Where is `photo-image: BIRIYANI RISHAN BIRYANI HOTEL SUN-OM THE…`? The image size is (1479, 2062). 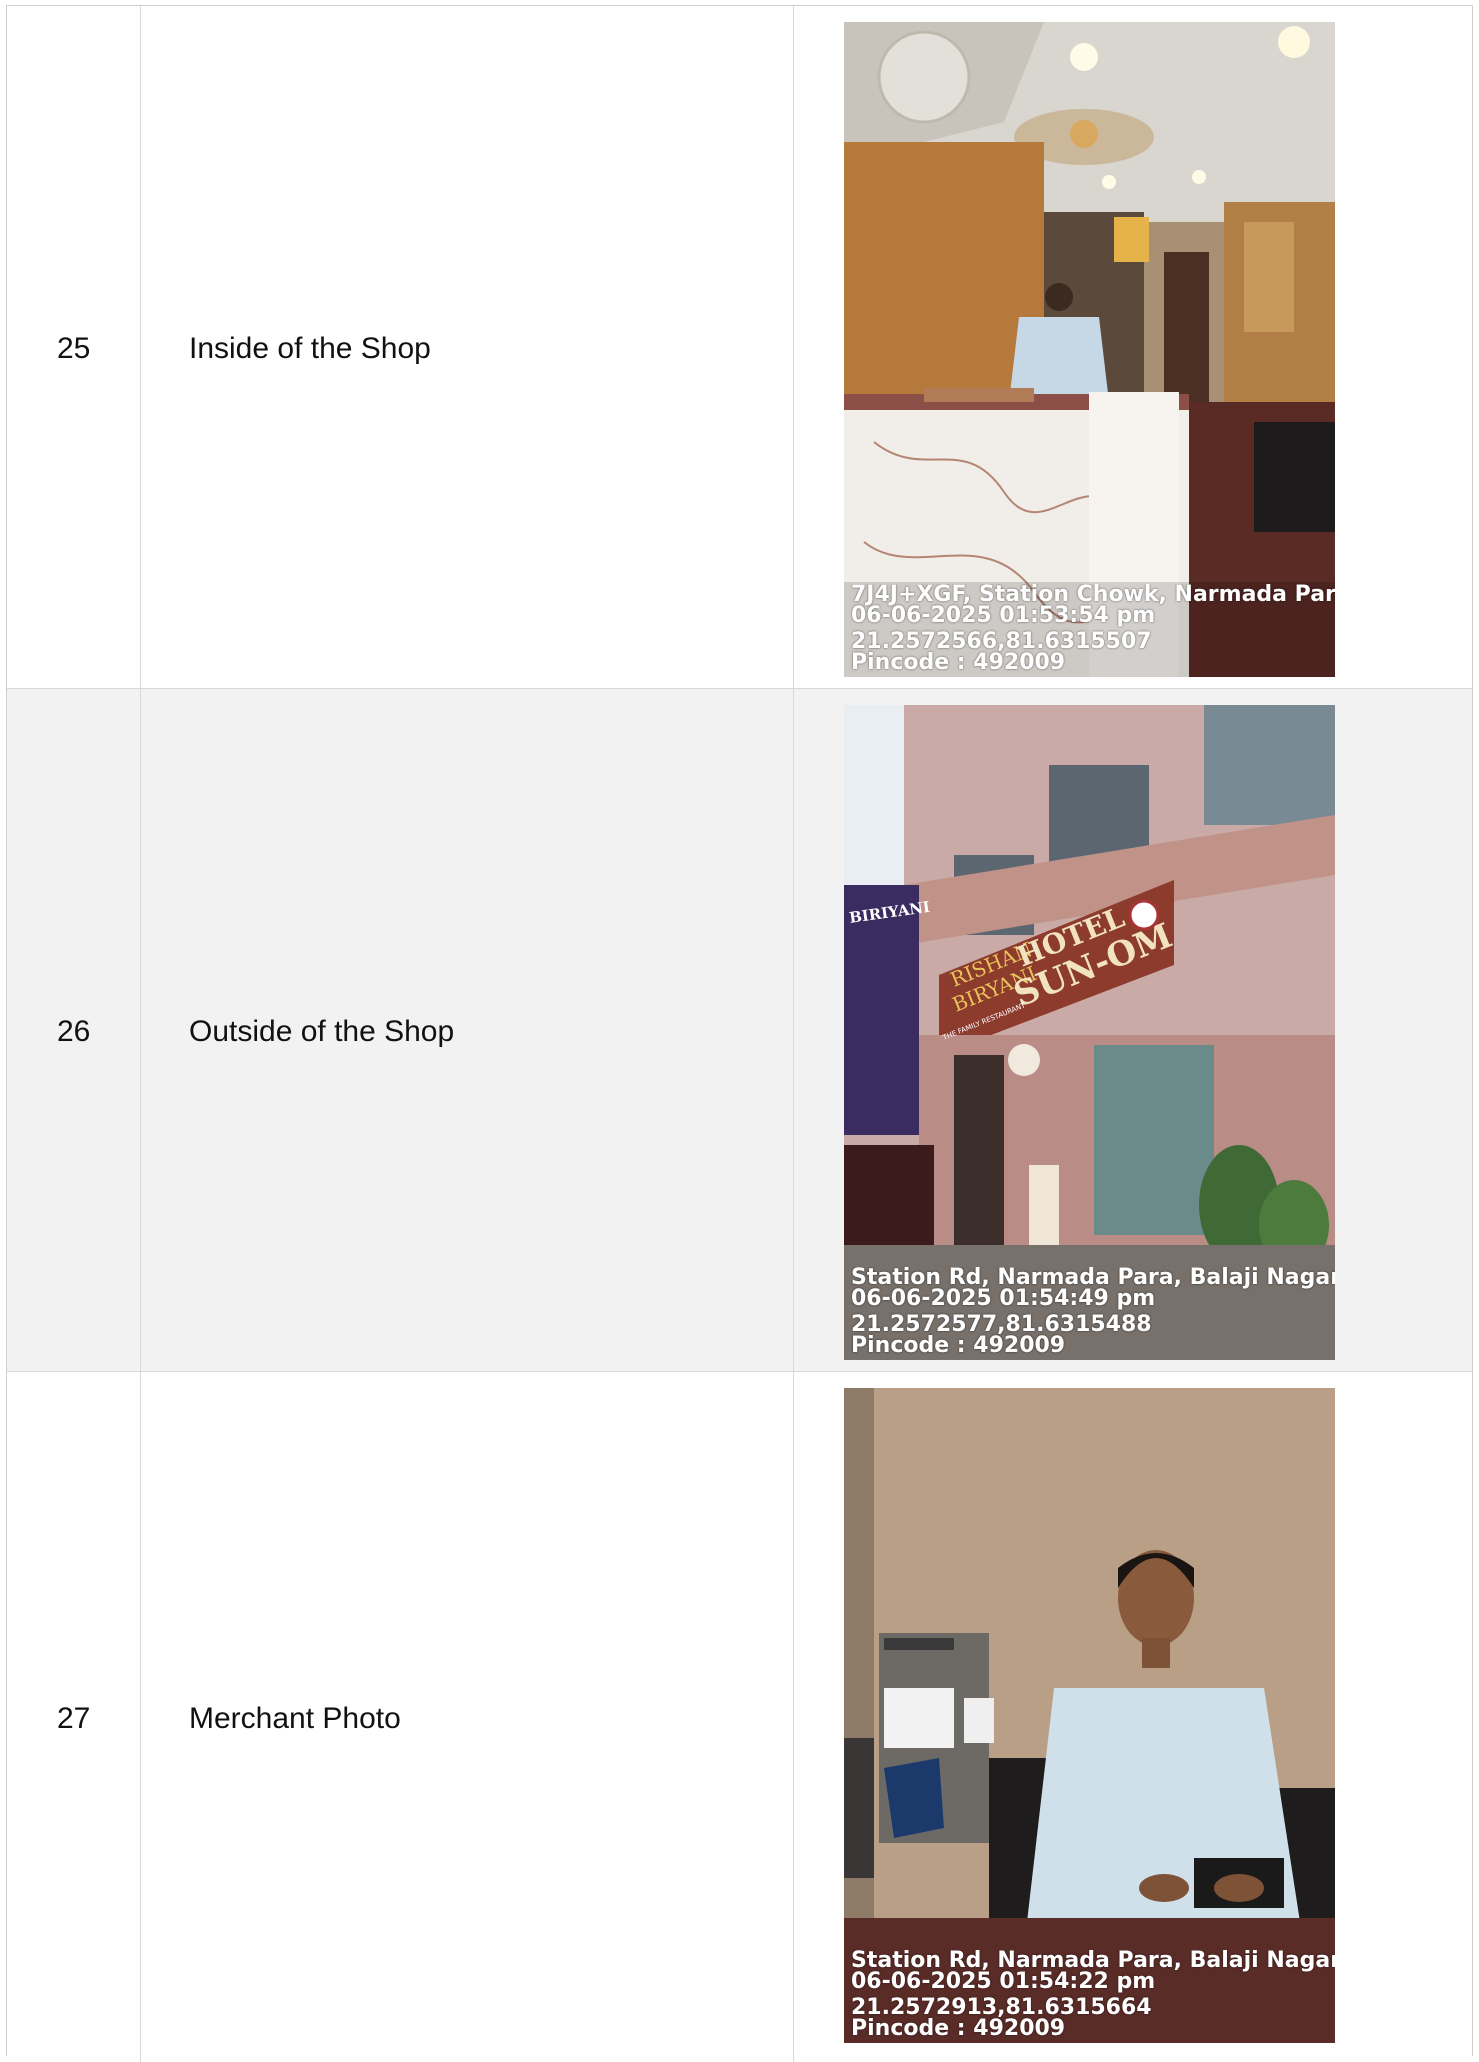
photo-image: BIRIYANI RISHAN BIRYANI HOTEL SUN-OM THE… is located at coordinates (1089, 1032).